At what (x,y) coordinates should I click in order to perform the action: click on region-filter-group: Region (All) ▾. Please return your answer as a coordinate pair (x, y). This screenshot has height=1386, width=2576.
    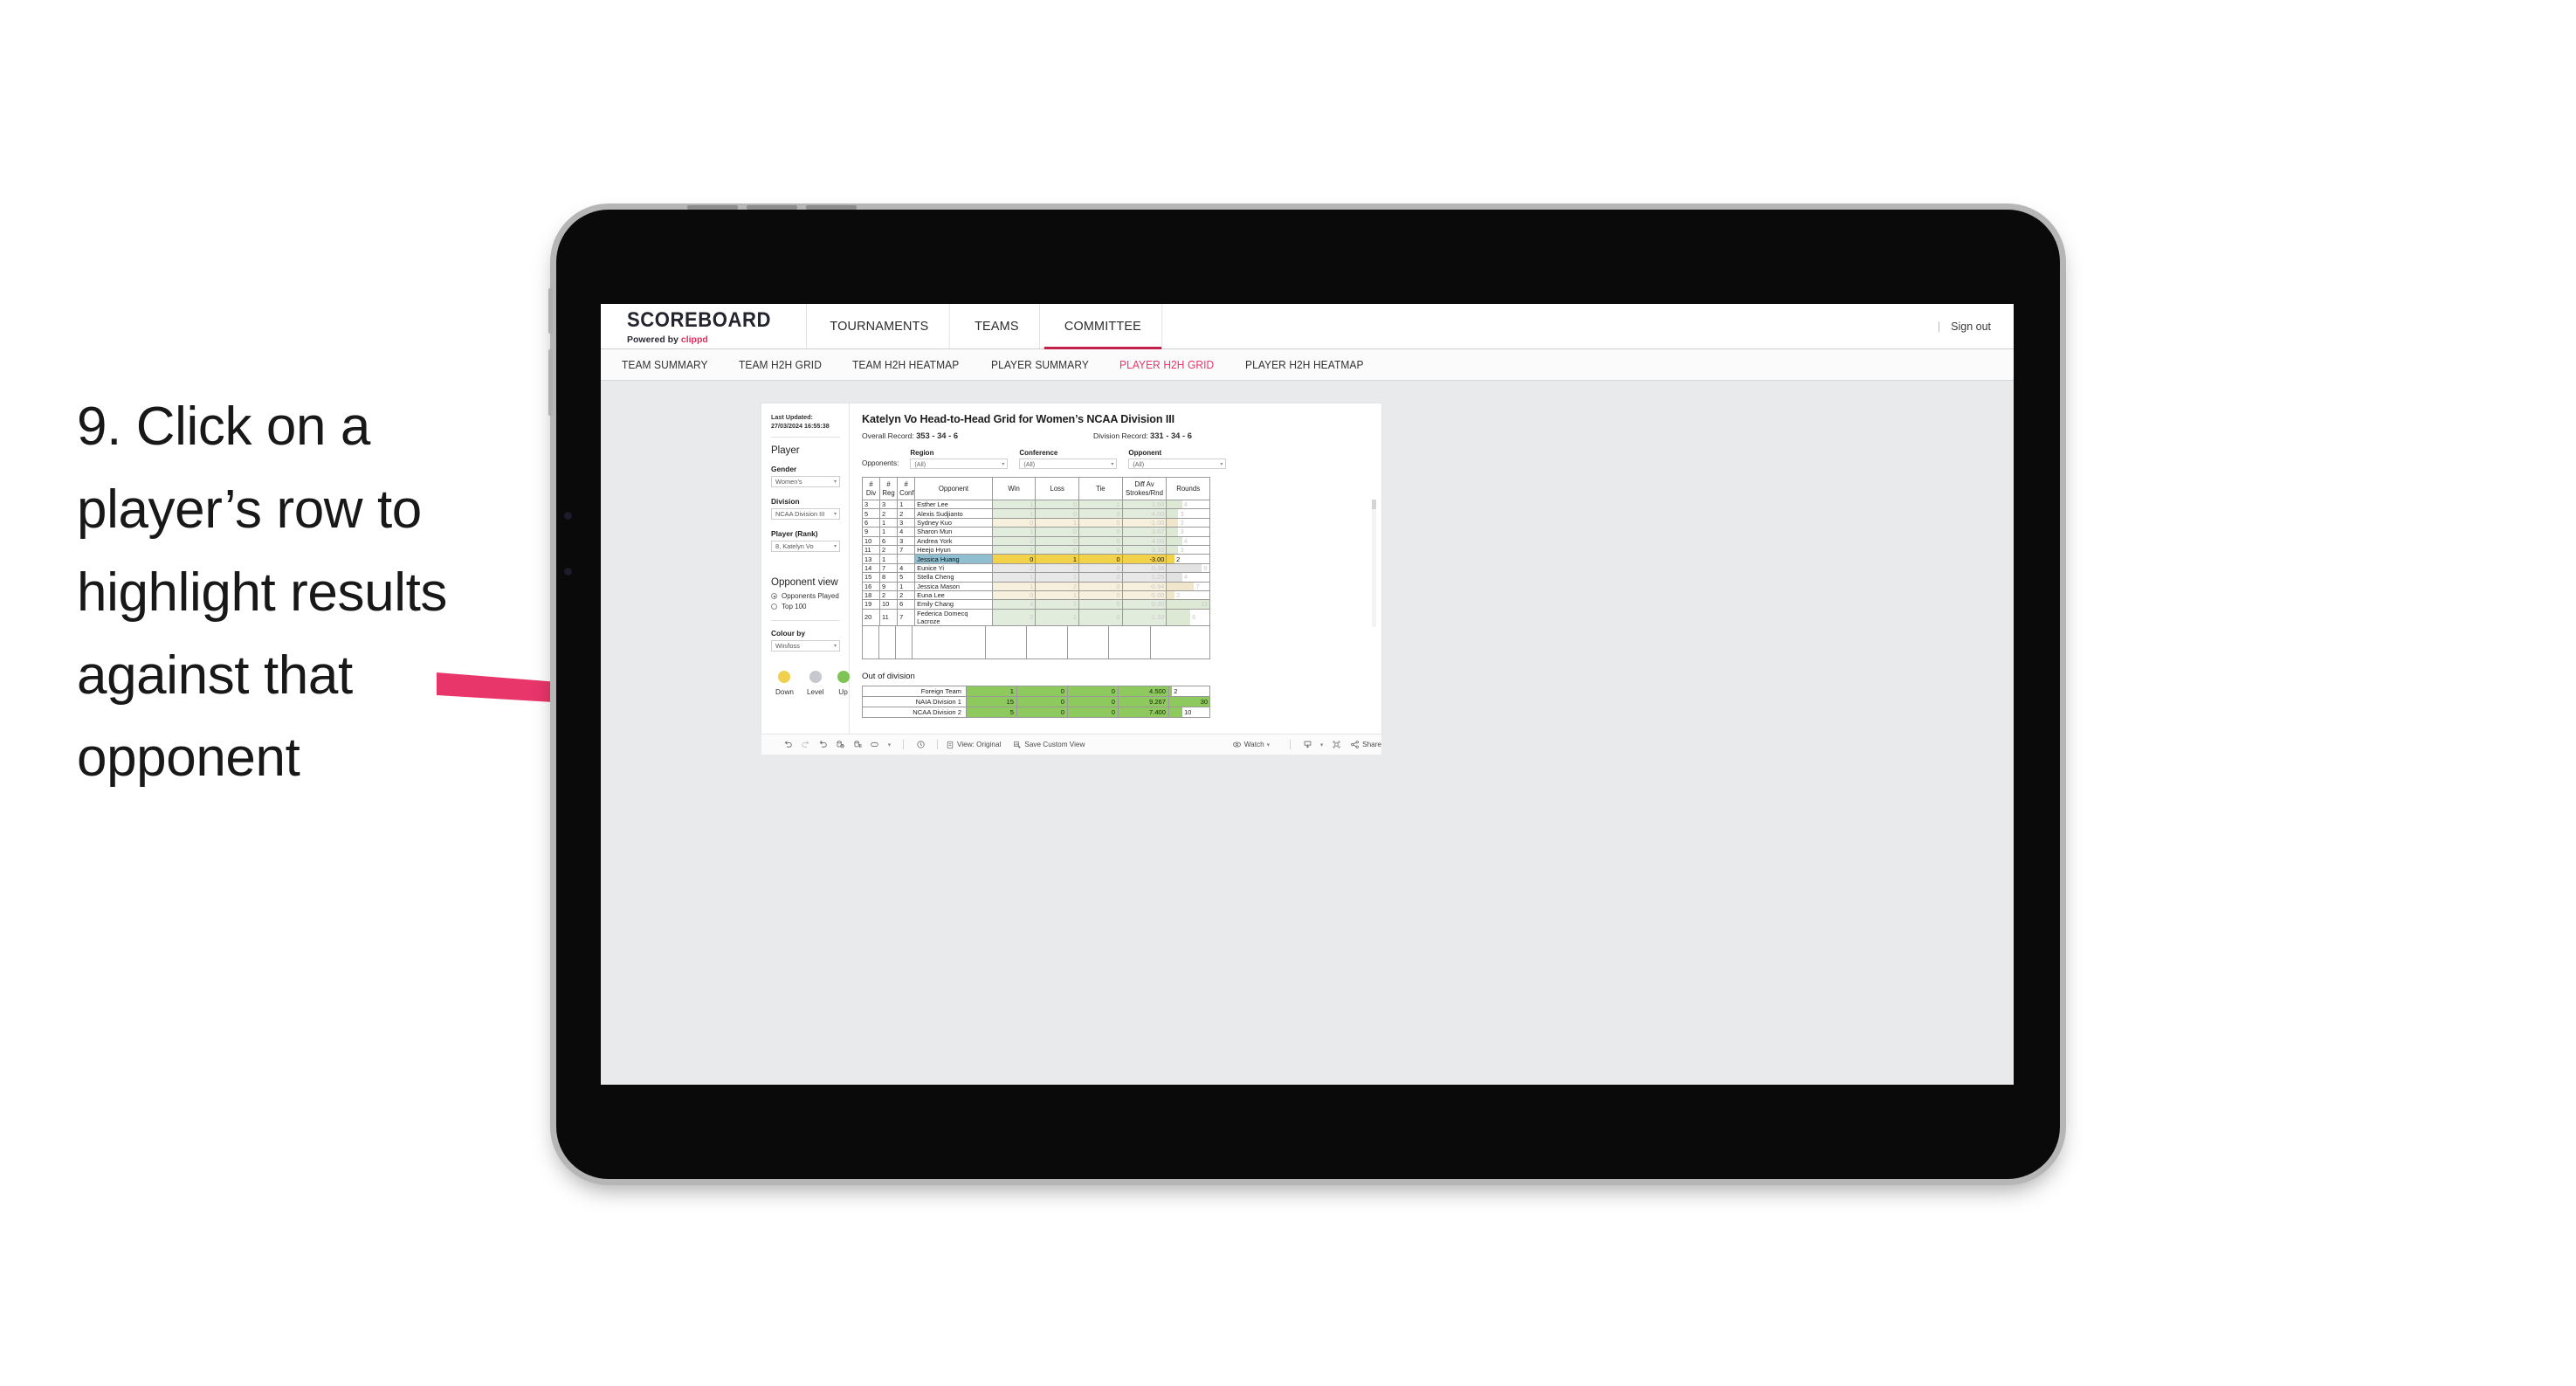
    Looking at the image, I should click on (959, 459).